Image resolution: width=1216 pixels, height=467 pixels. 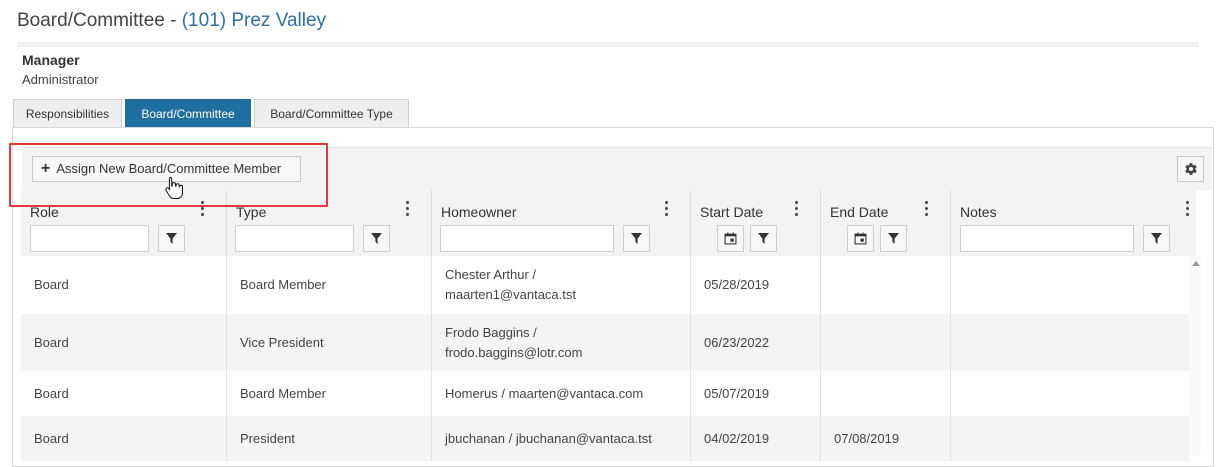 What do you see at coordinates (329, 438) in the screenshot?
I see `cell-type: President` at bounding box center [329, 438].